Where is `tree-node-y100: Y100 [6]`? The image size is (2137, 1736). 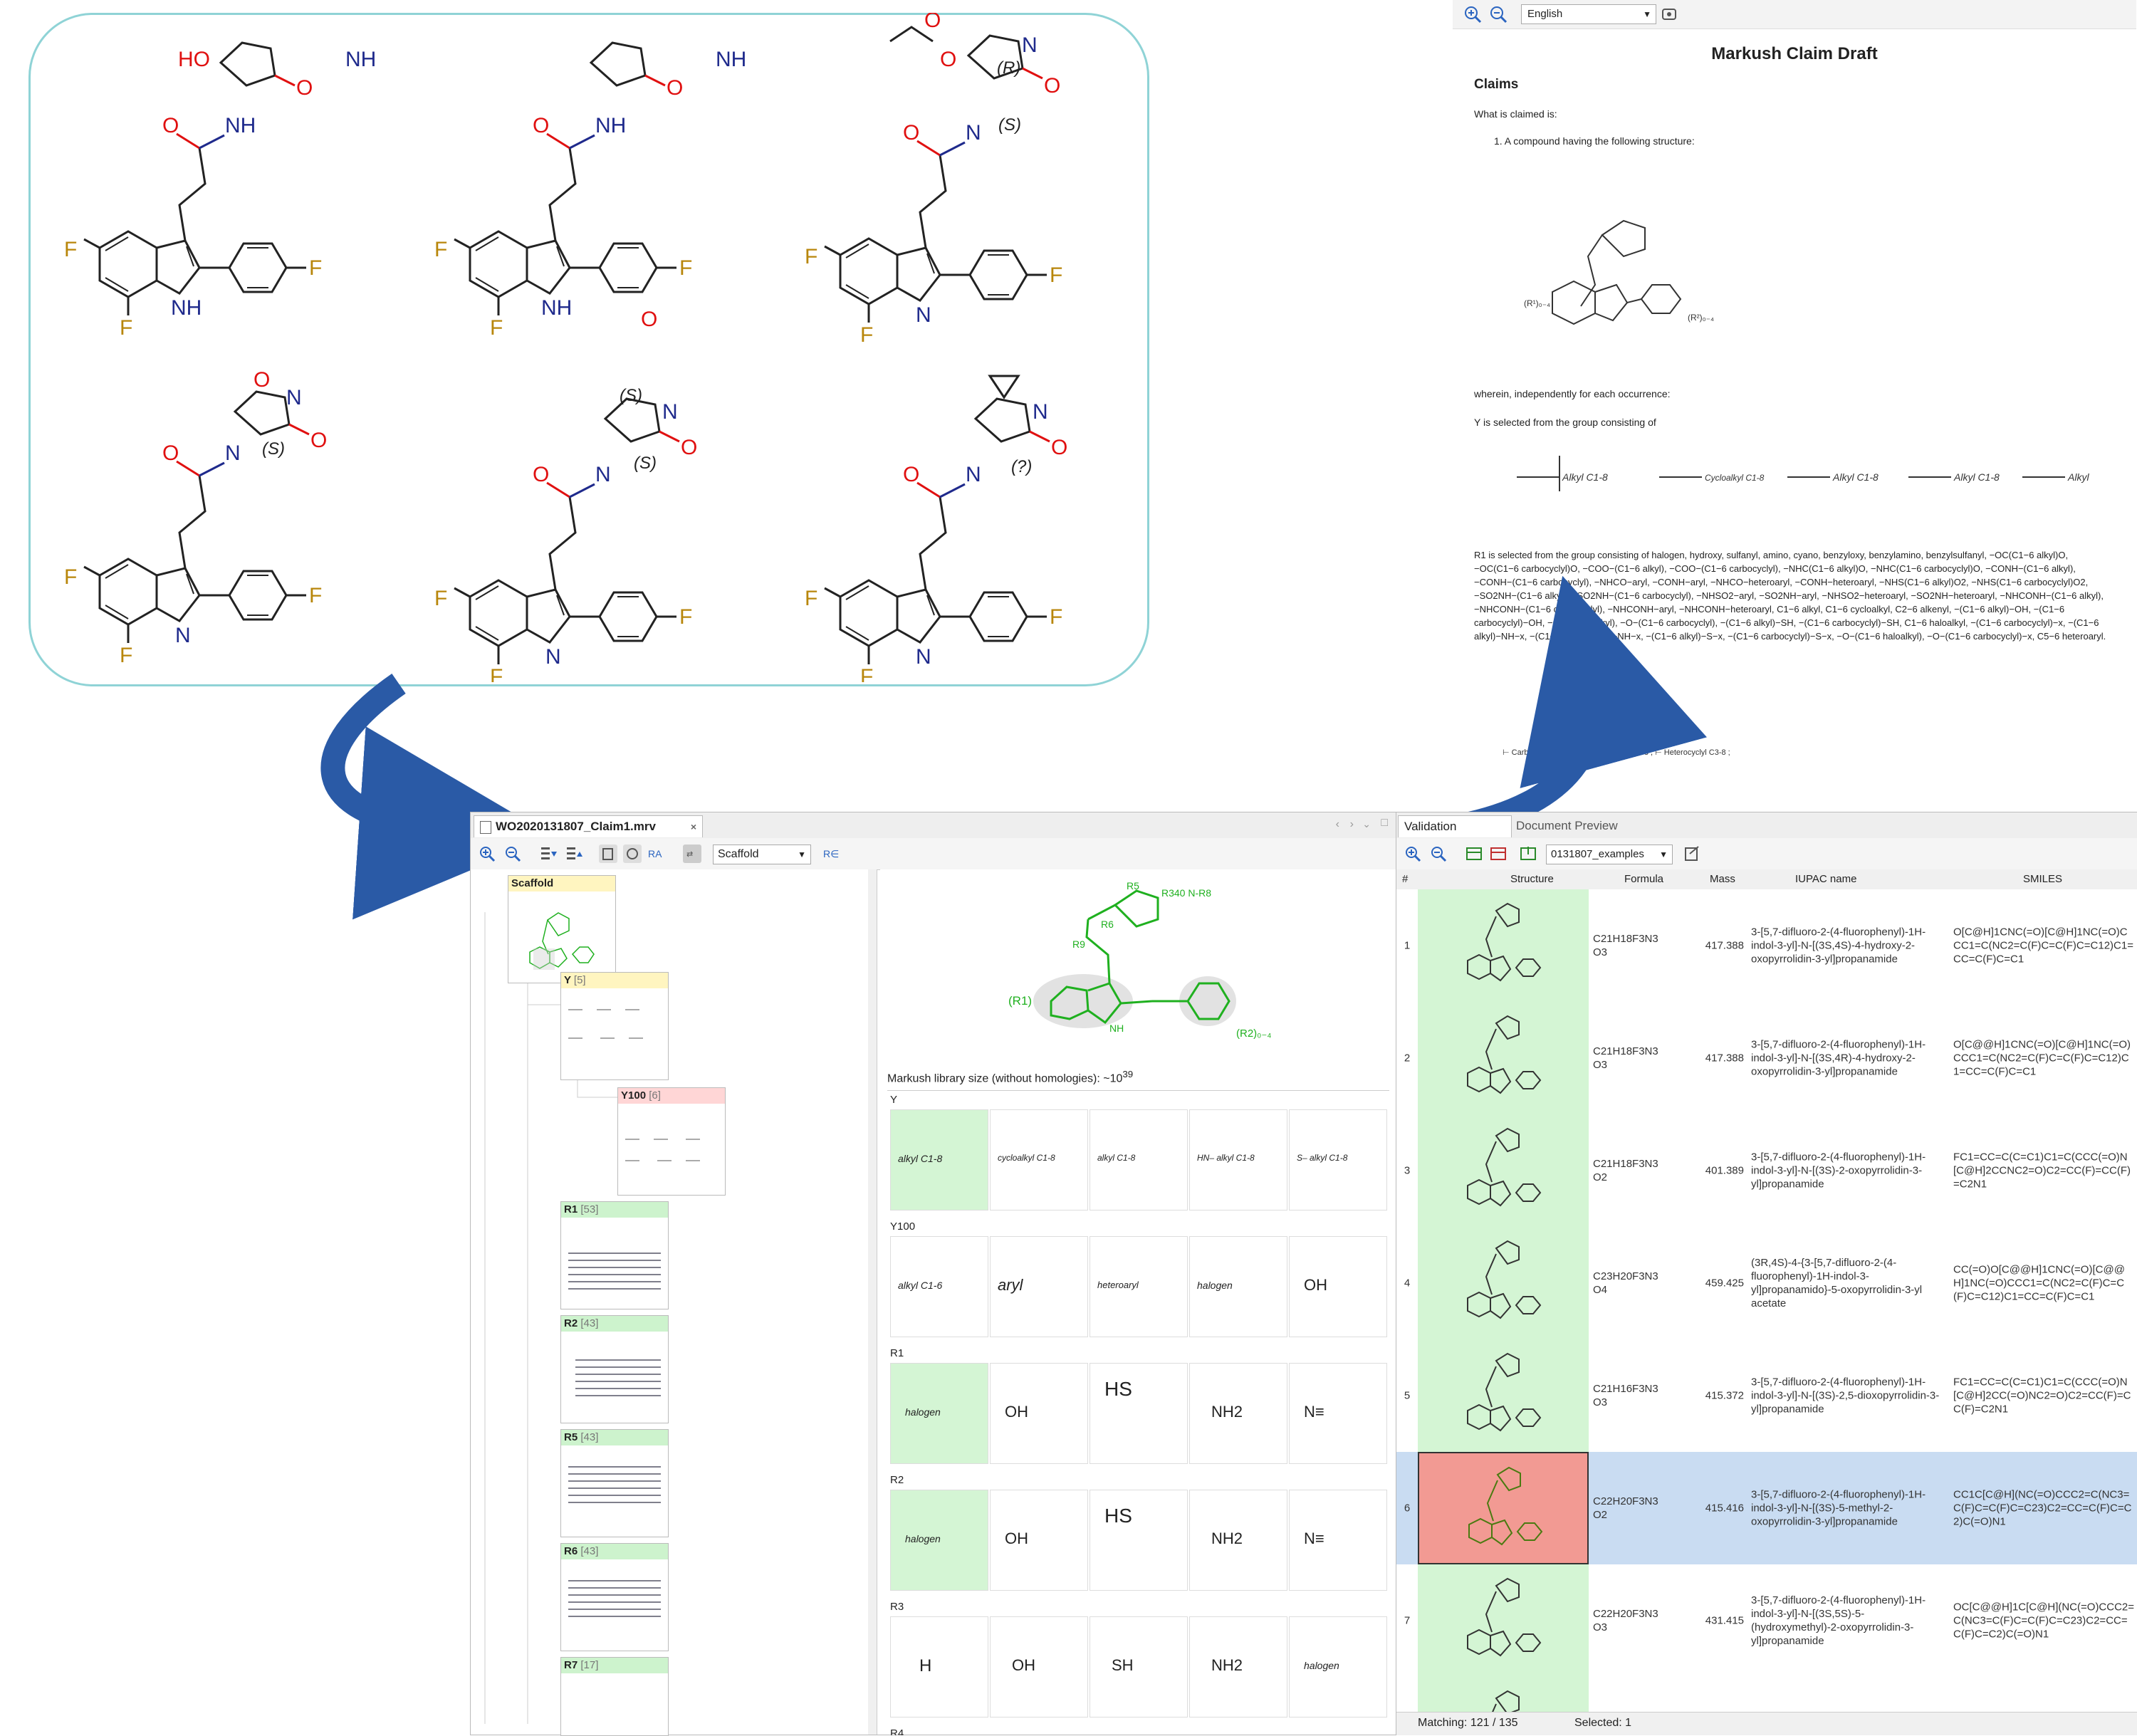 tree-node-y100: Y100 [6] is located at coordinates (671, 1141).